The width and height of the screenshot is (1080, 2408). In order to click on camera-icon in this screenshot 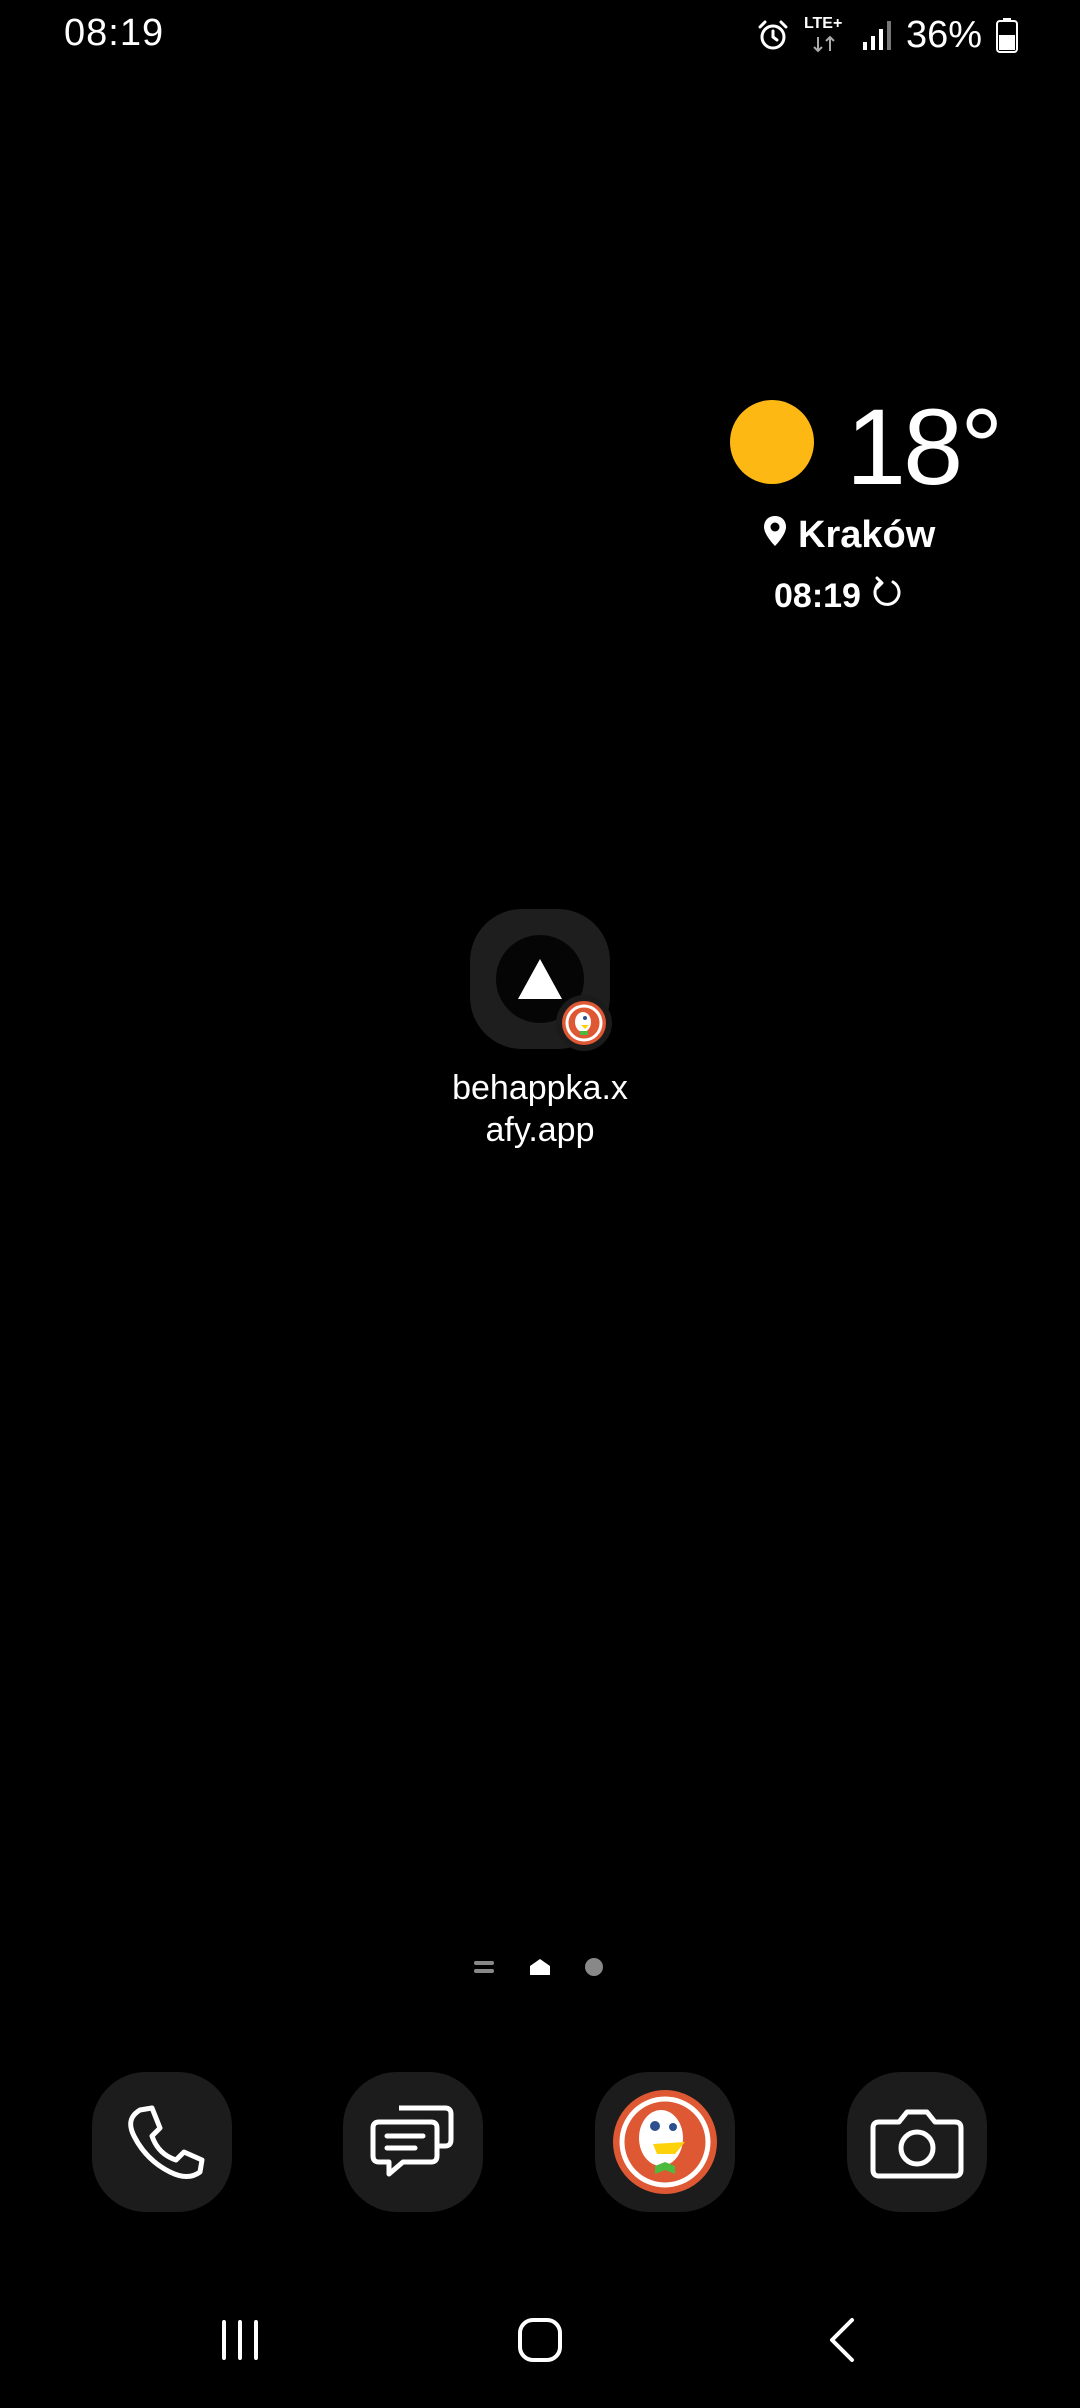, I will do `click(917, 2144)`.